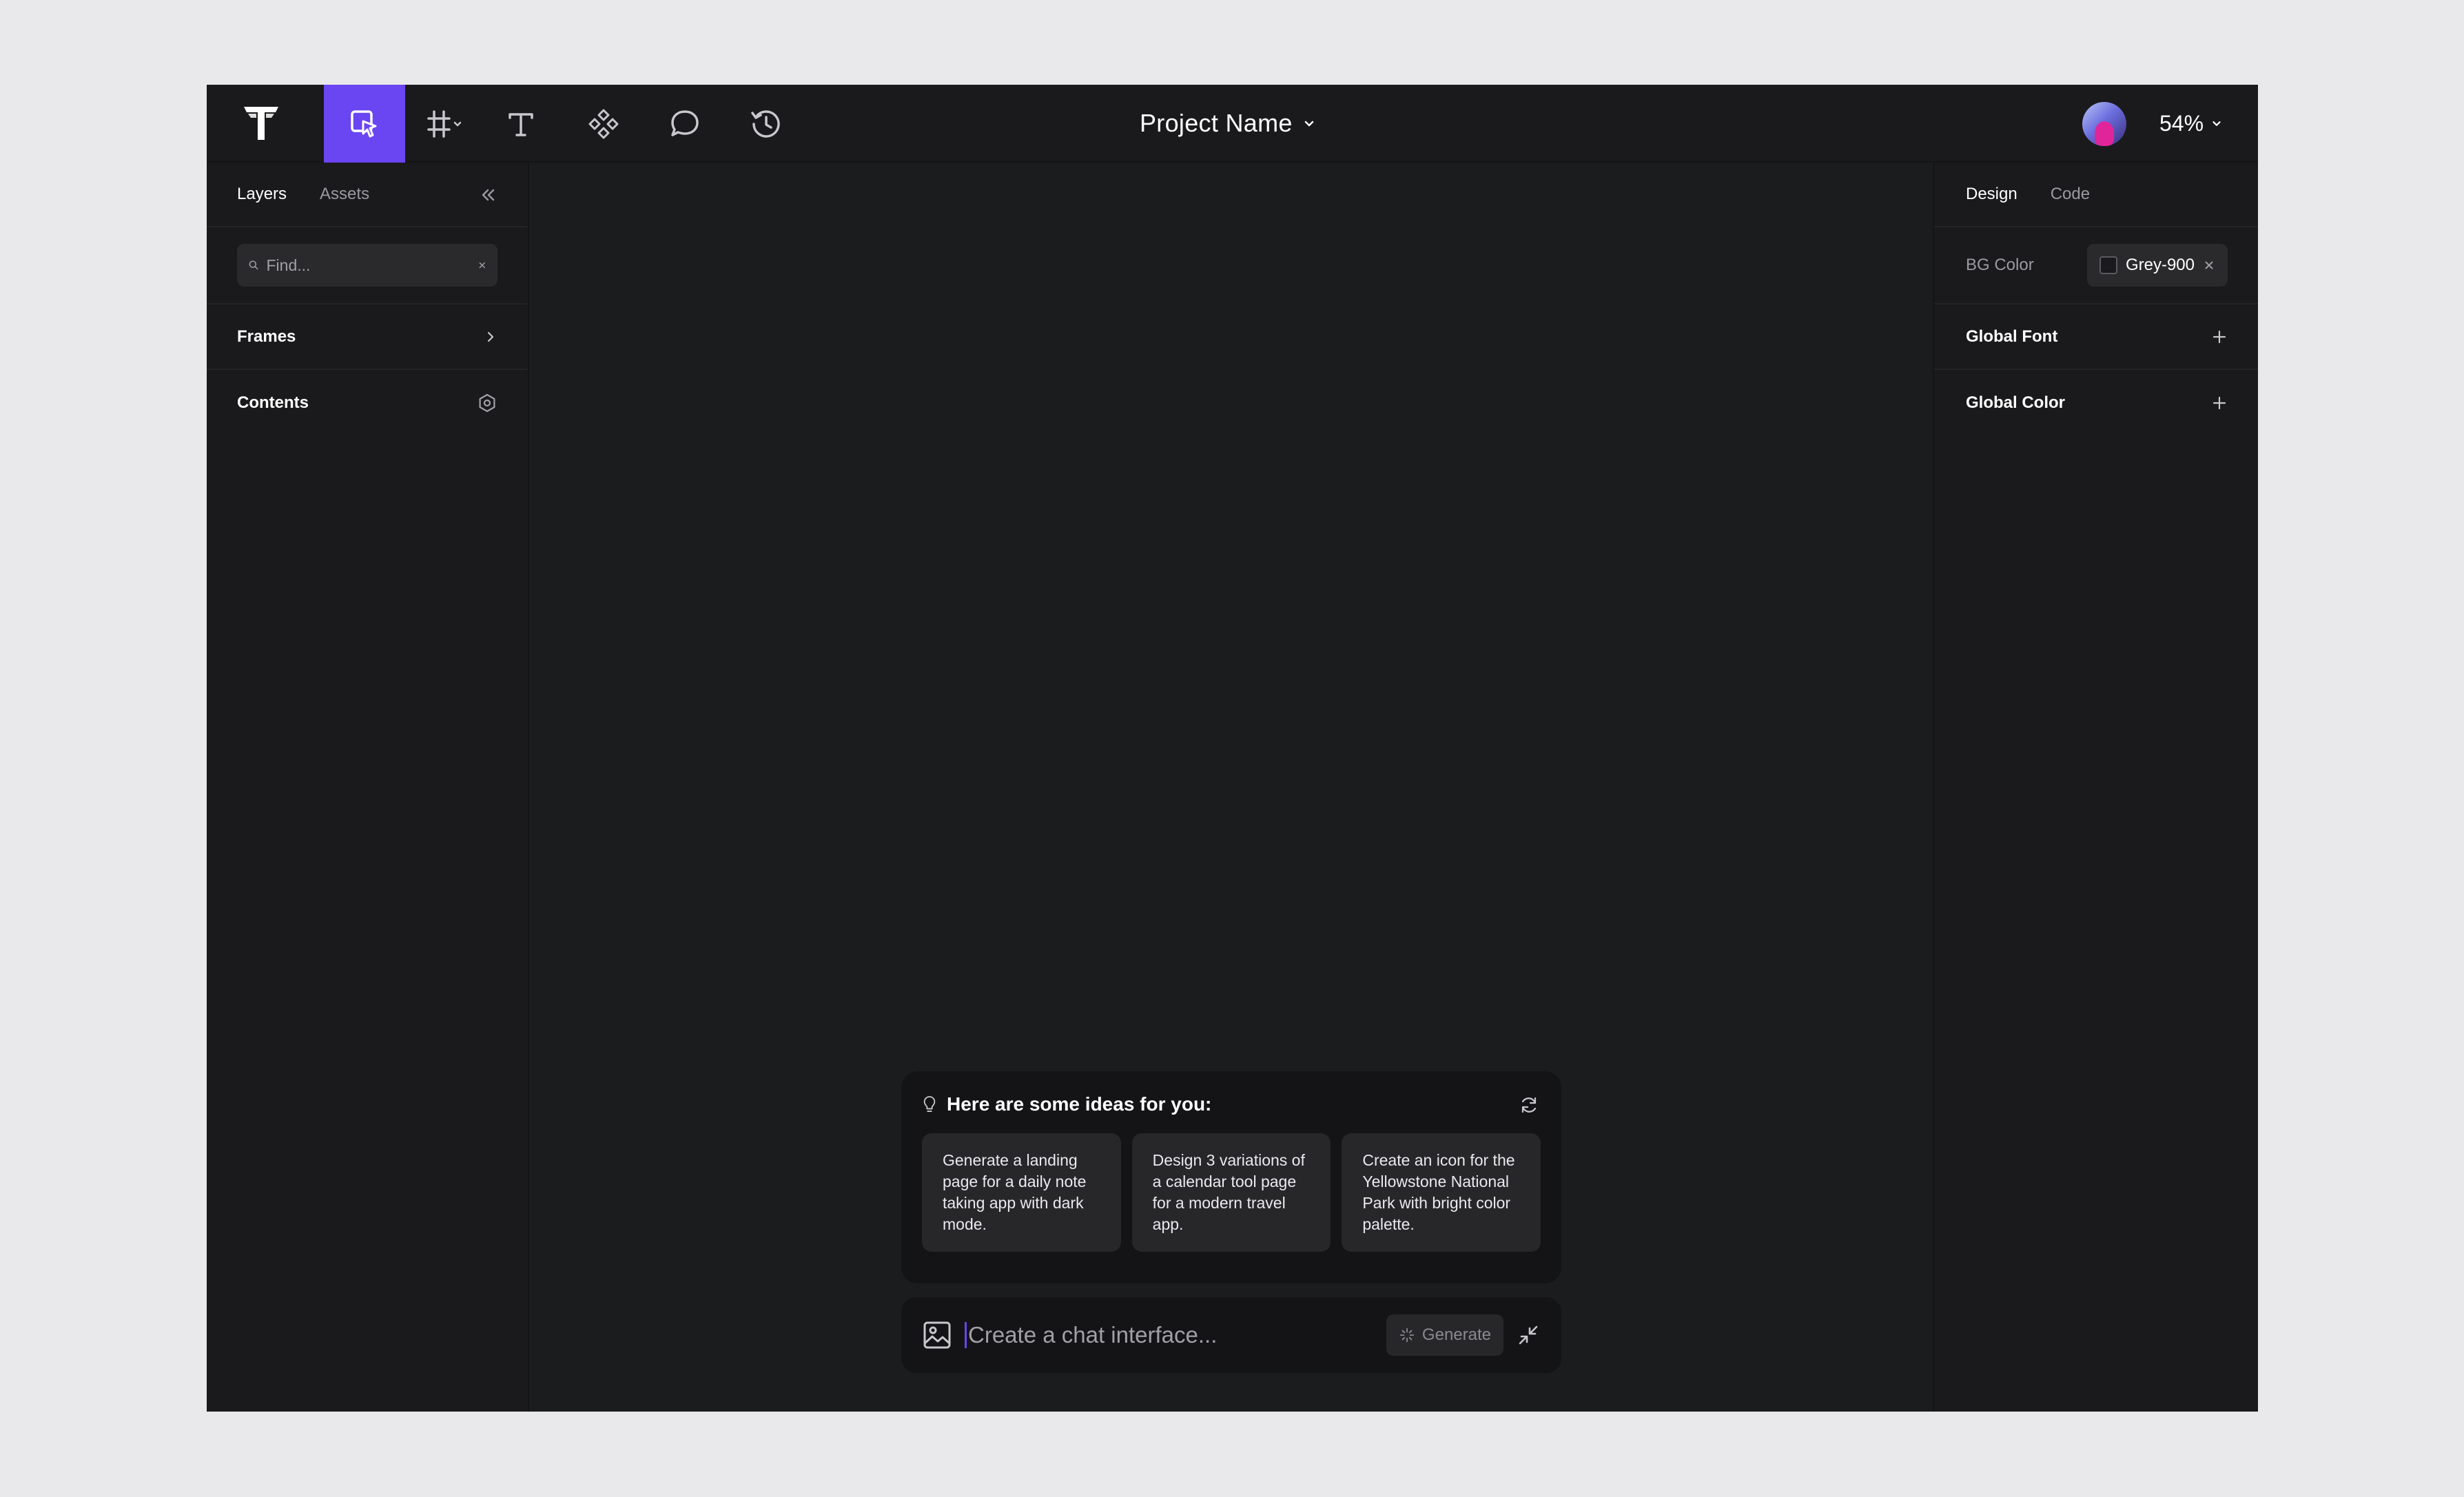  What do you see at coordinates (937, 1335) in the screenshot?
I see `image-upload-icon` at bounding box center [937, 1335].